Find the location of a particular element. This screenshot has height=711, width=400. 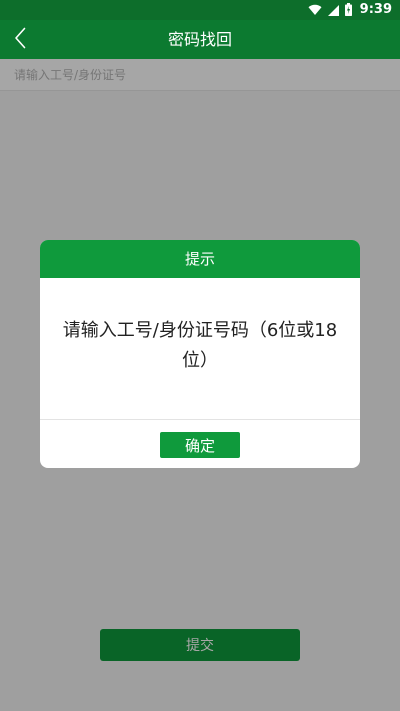

status-icons: 9:39 is located at coordinates (350, 10).